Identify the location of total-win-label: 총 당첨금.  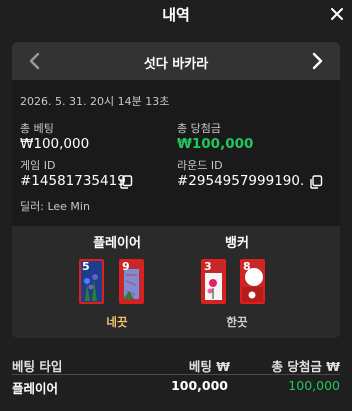
(199, 128).